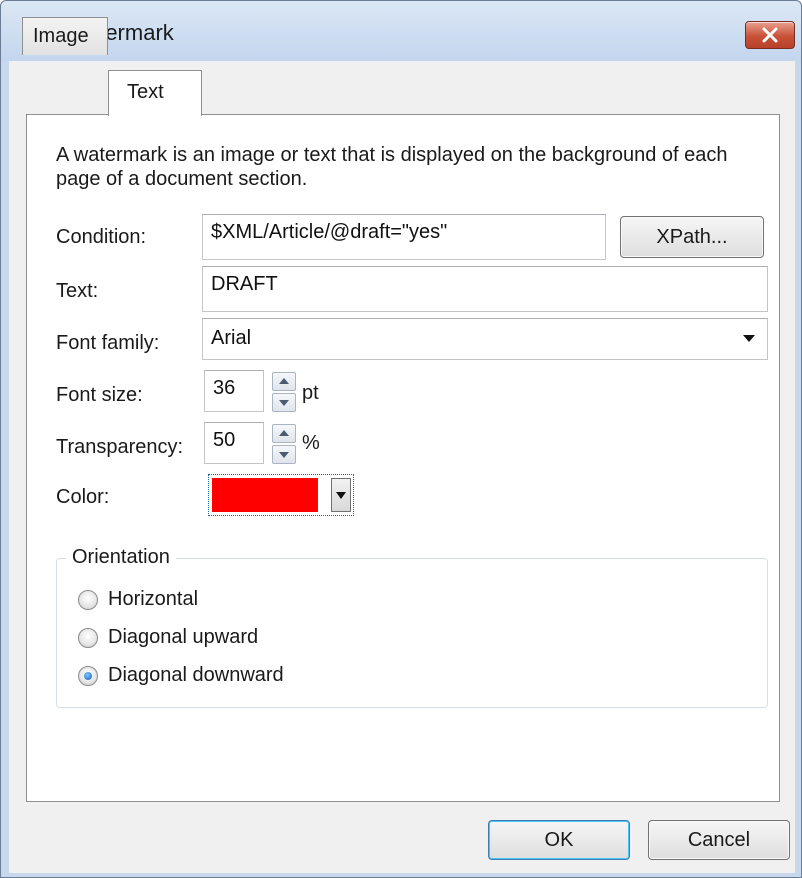 This screenshot has width=802, height=878. What do you see at coordinates (108, 343) in the screenshot?
I see `font-family-label: Font family:` at bounding box center [108, 343].